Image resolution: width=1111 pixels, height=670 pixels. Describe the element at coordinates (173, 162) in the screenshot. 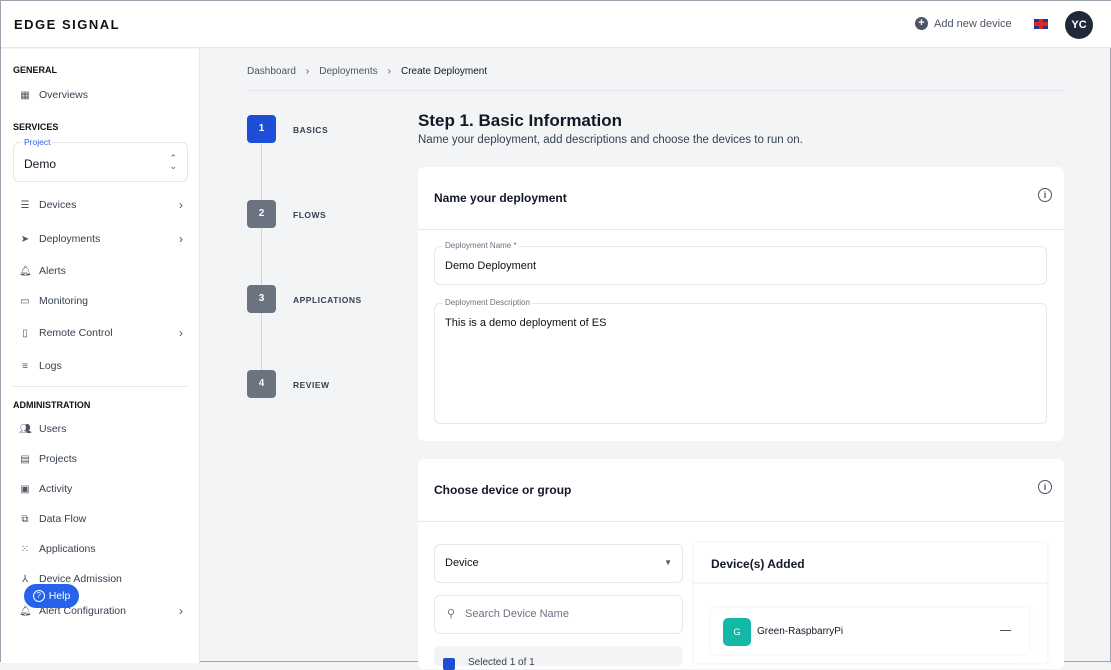

I see `chevron-up-down-icon: ⌃ ⌄` at that location.